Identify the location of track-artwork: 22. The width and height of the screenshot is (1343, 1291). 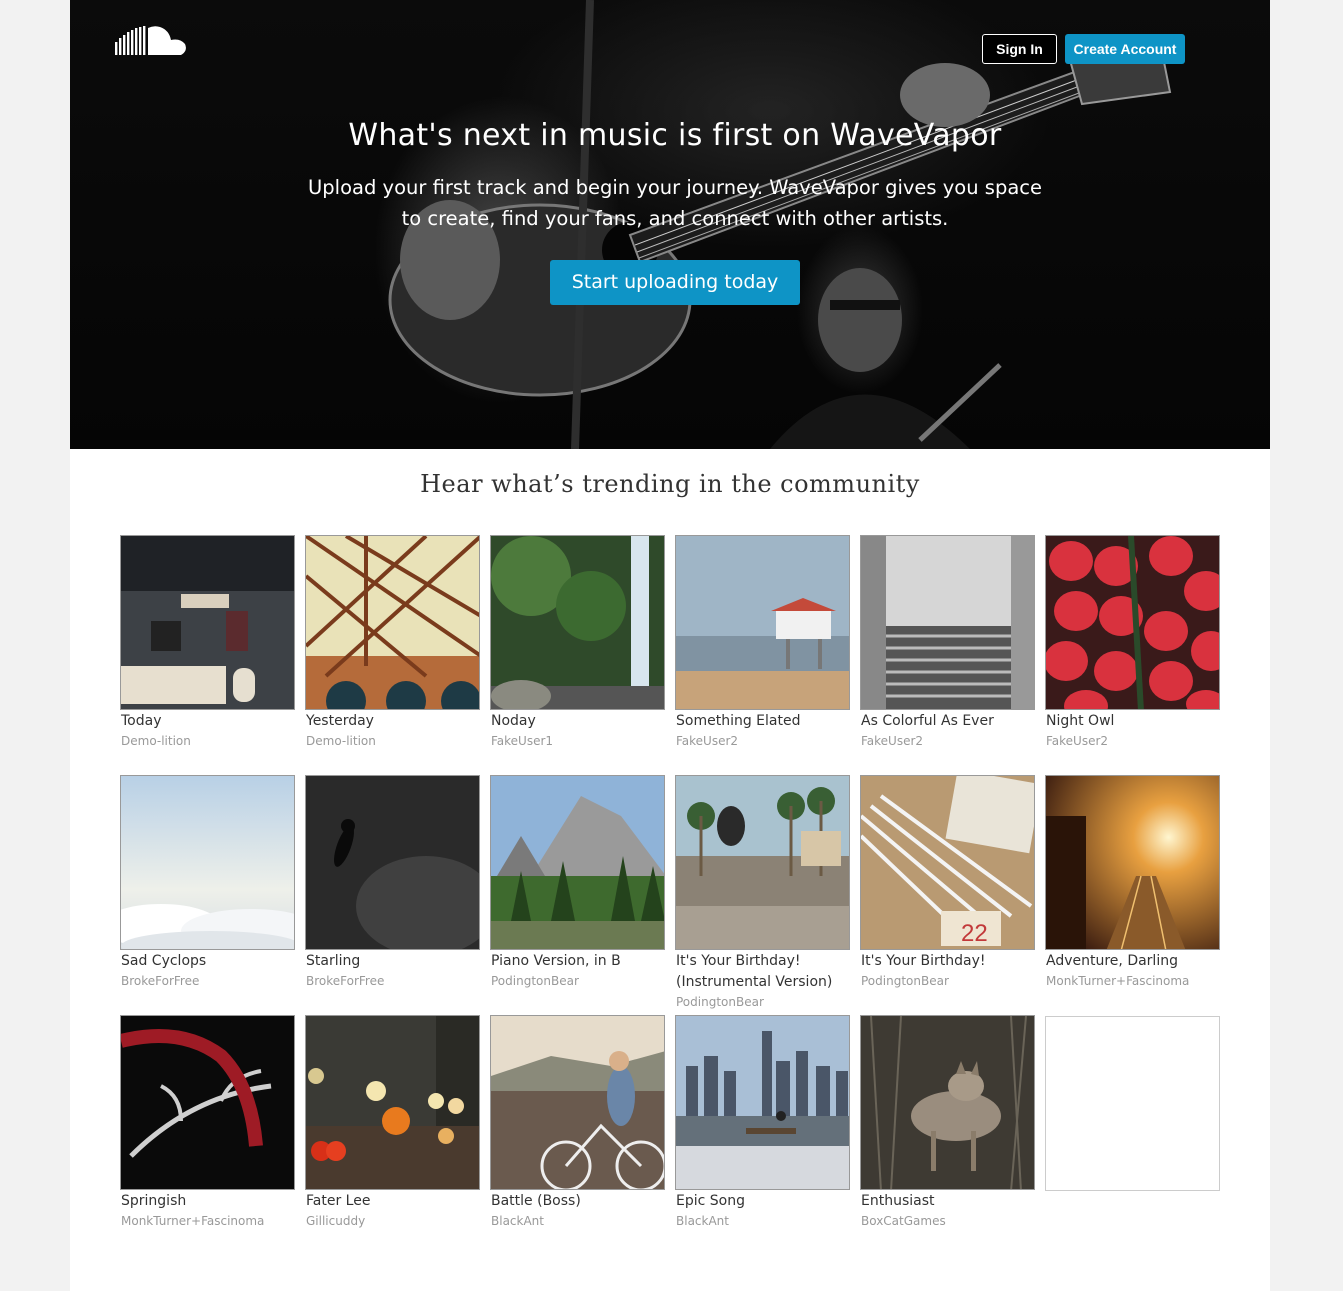
(947, 862).